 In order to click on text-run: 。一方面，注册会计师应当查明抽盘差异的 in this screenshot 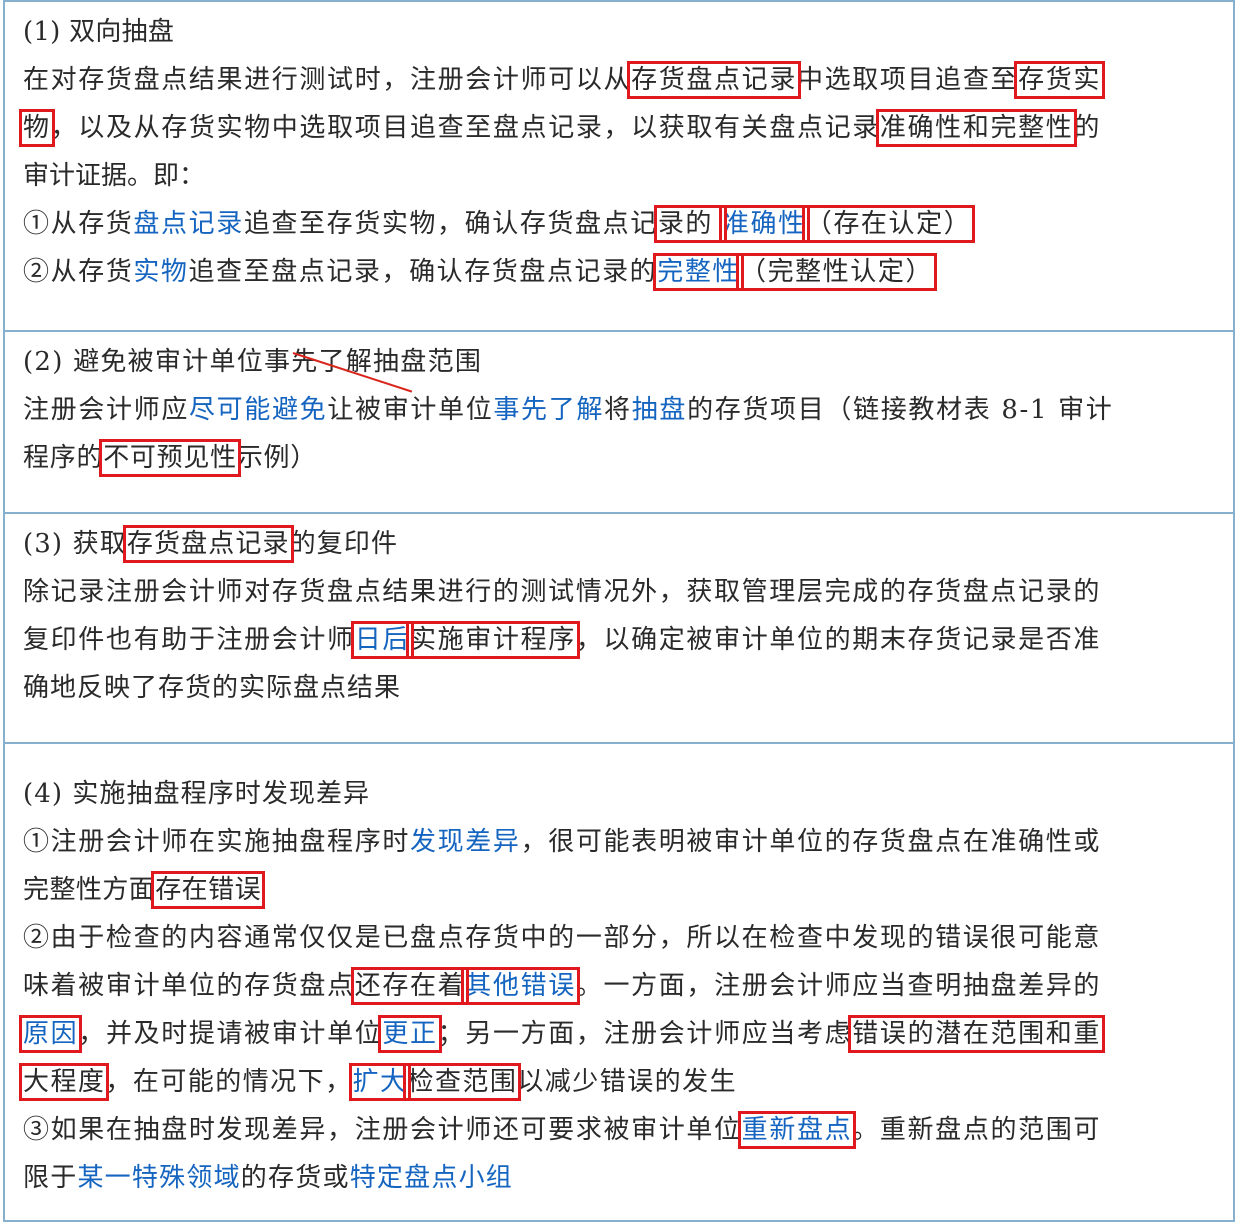, I will do `click(838, 986)`.